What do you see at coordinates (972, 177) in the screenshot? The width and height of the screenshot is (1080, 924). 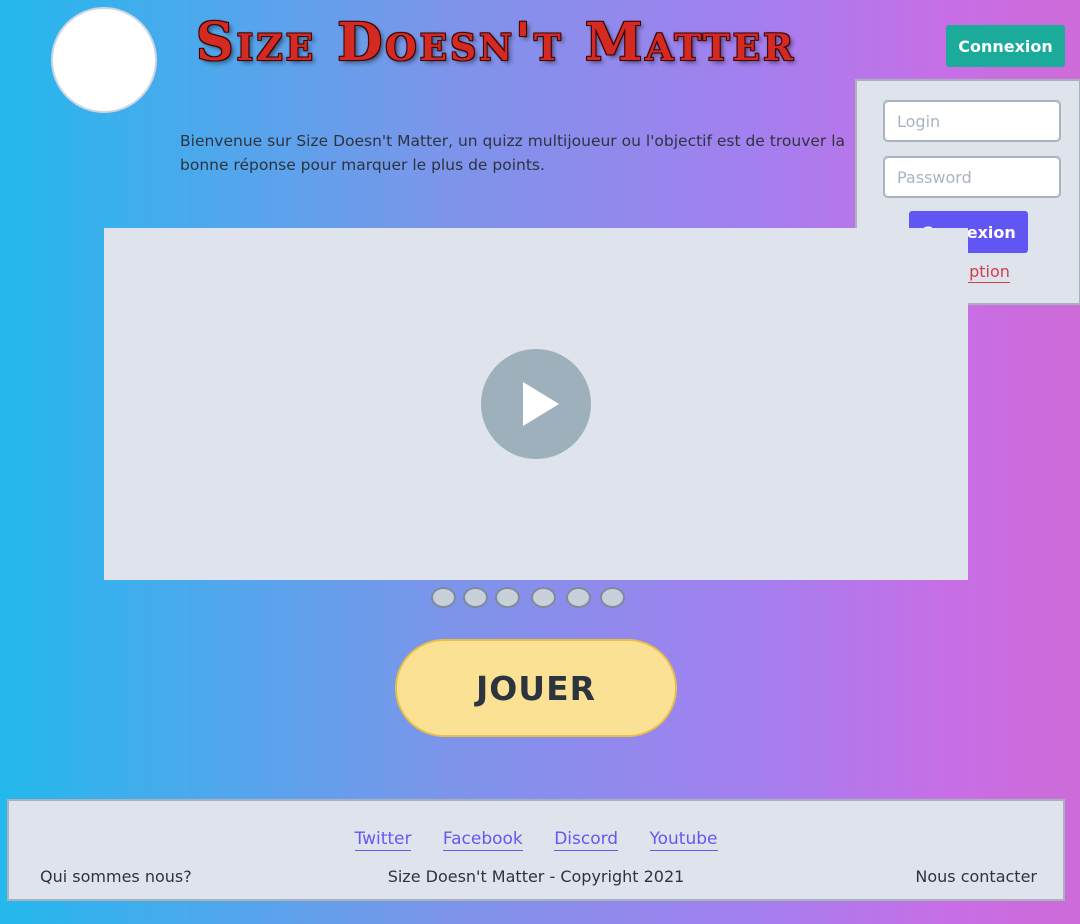 I see `password-input` at bounding box center [972, 177].